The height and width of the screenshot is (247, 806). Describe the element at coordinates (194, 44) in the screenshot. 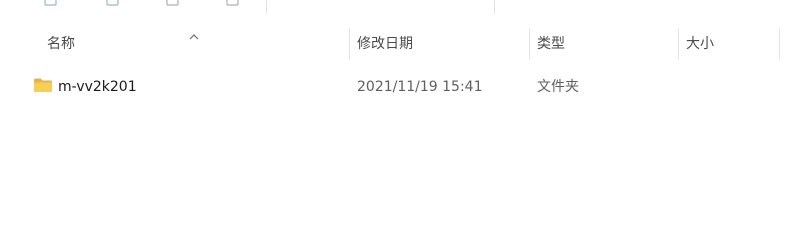

I see `column-header-name: 名称` at that location.